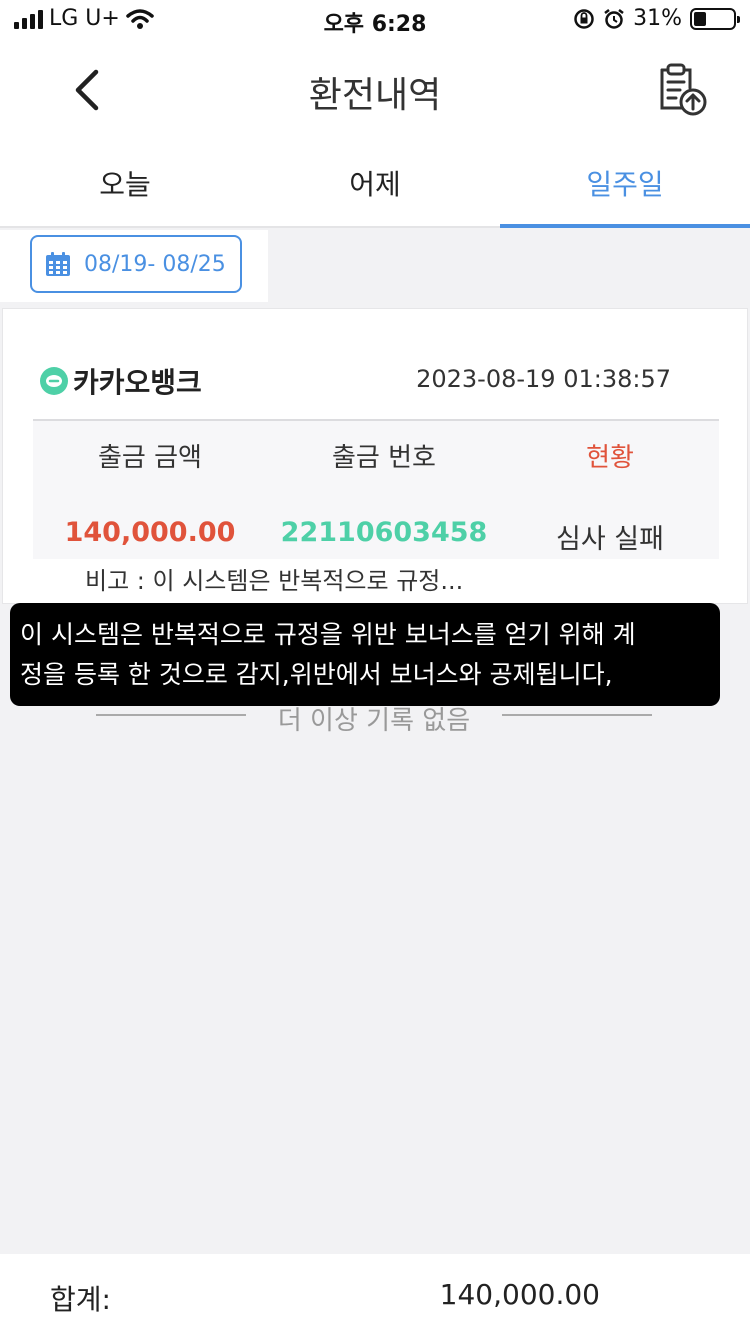 The height and width of the screenshot is (1334, 750). What do you see at coordinates (375, 20) in the screenshot?
I see `status-bar: LG U+ 오후 6:28 31%` at bounding box center [375, 20].